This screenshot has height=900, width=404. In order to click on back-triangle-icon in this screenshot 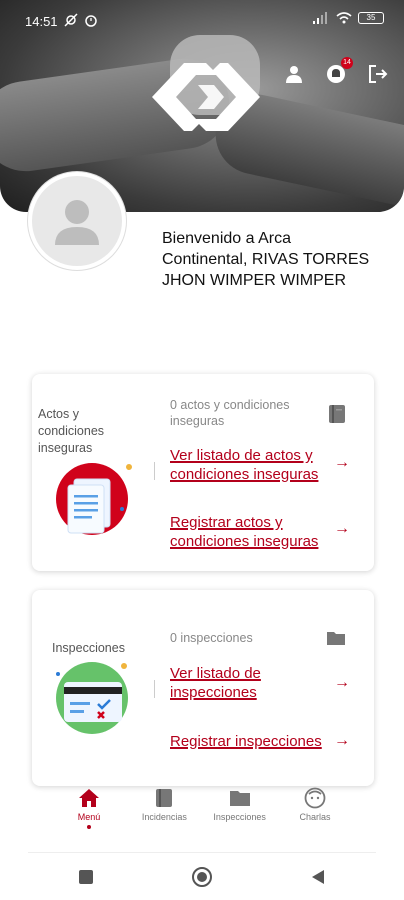, I will do `click(318, 876)`.